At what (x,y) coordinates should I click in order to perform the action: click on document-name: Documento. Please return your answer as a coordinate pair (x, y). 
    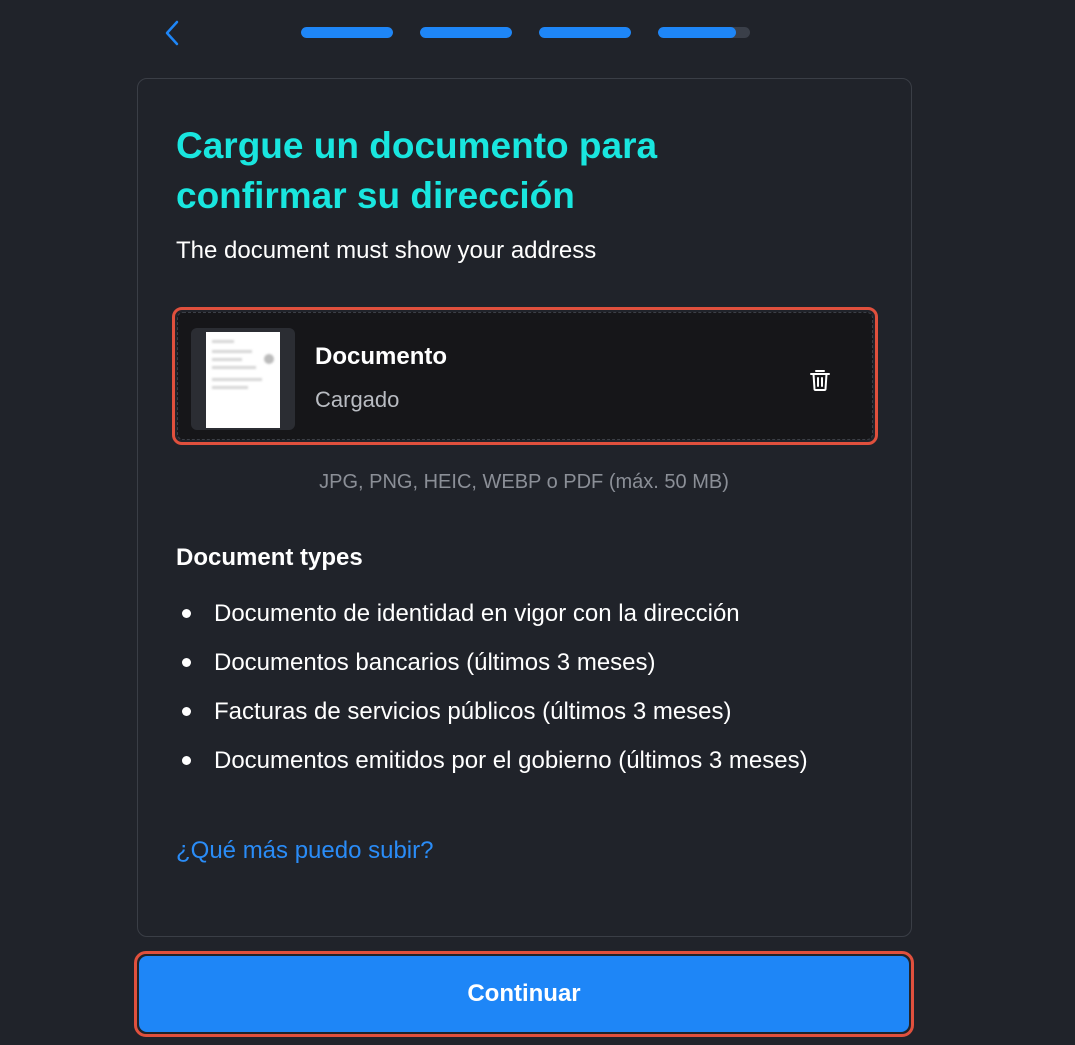
    Looking at the image, I should click on (381, 356).